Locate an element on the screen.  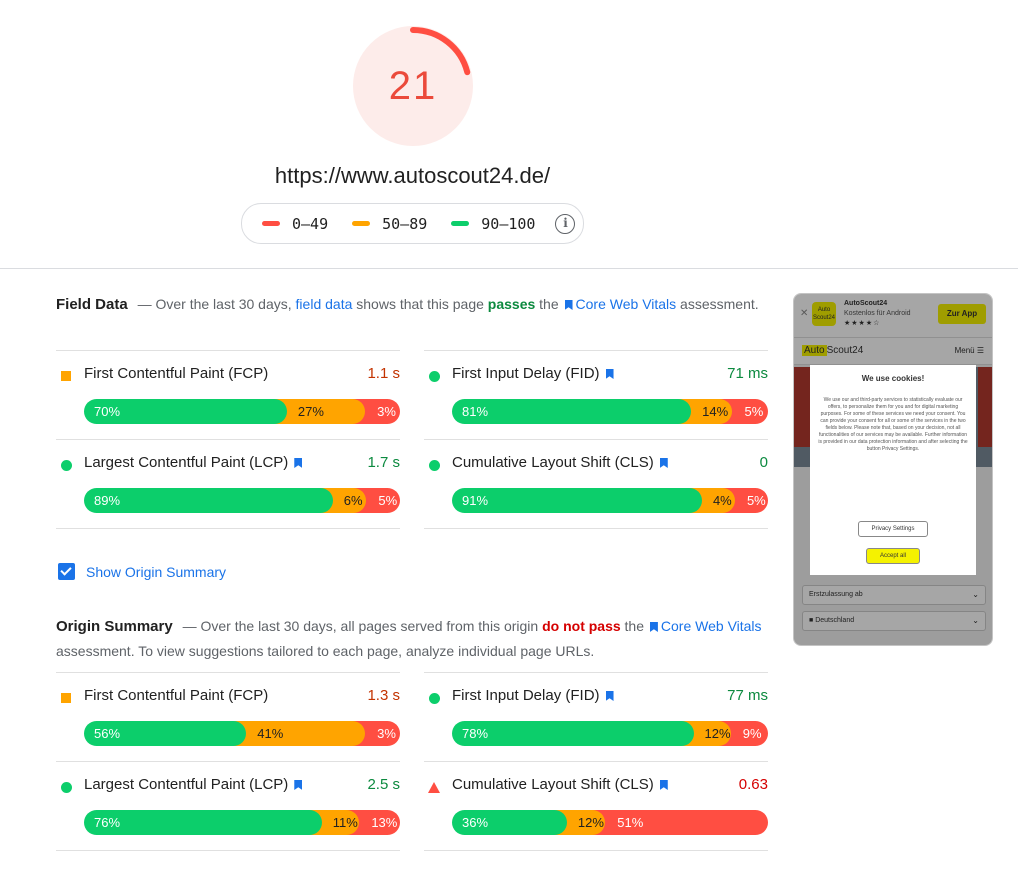
legend-item-good: 90–100 is located at coordinates (493, 224).